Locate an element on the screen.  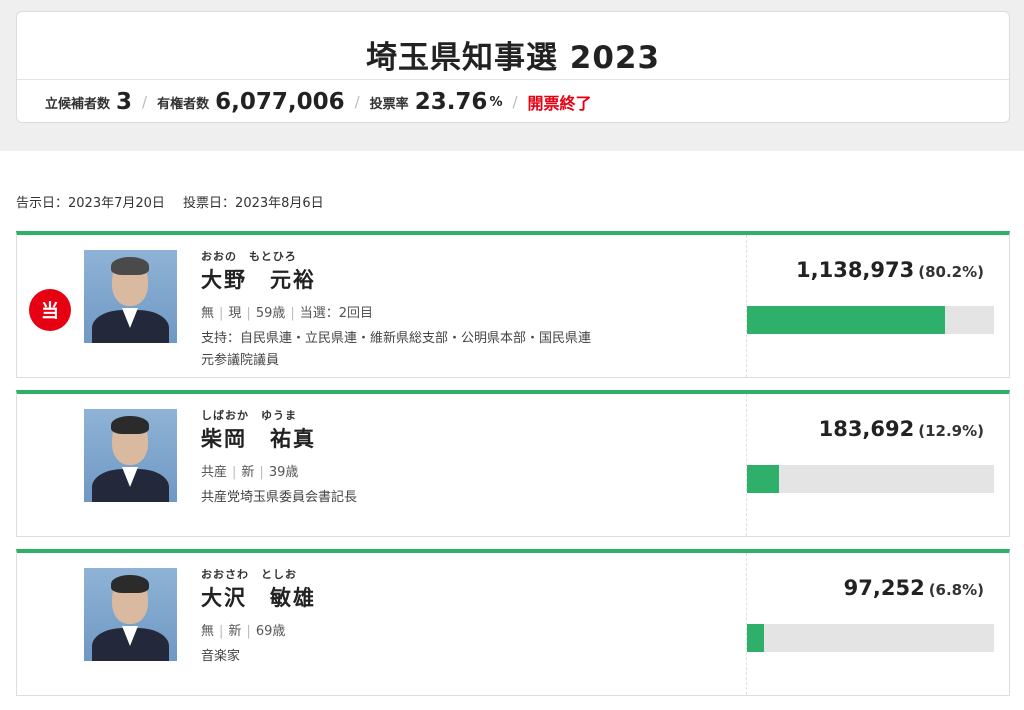
candidate-meta: 無 | 現 | 59歳 | 当選：2回目 is located at coordinates (287, 313).